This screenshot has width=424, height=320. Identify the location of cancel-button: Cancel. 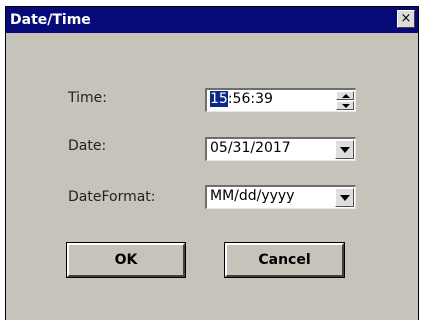
(284, 260).